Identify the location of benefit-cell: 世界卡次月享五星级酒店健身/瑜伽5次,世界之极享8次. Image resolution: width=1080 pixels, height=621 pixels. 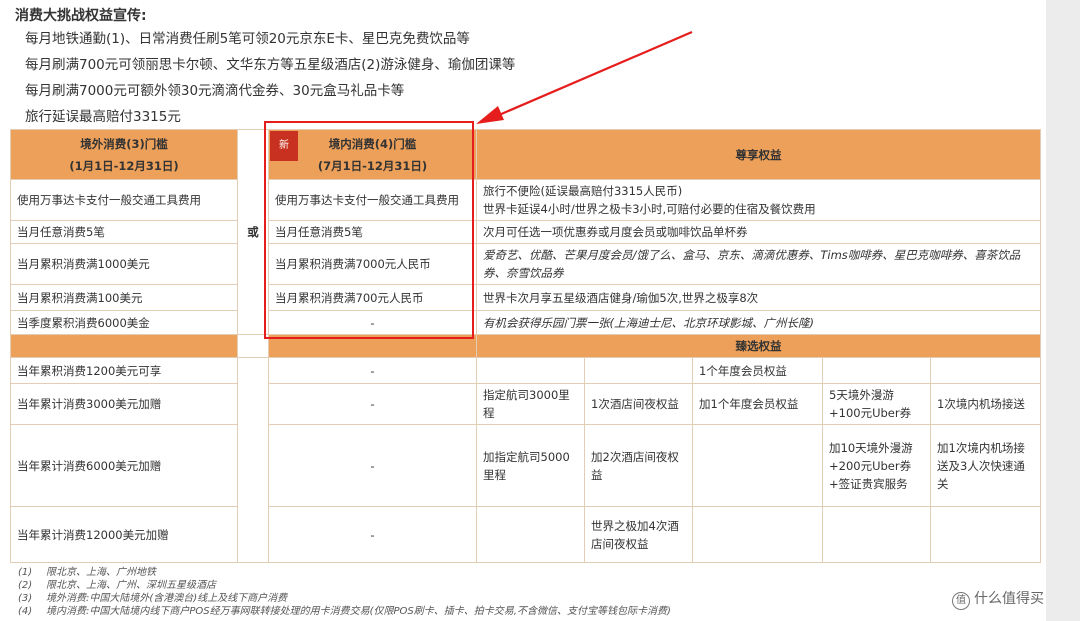
(758, 297).